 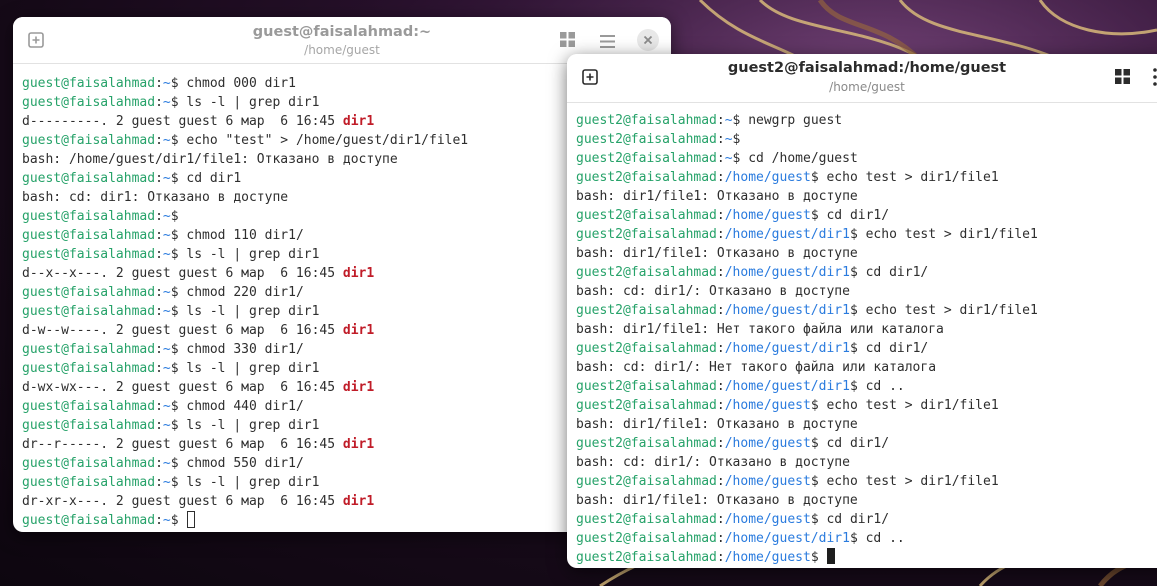 I want to click on command-text: $ echo "test" > /home/guest/dir1/file1, so click(x=319, y=140).